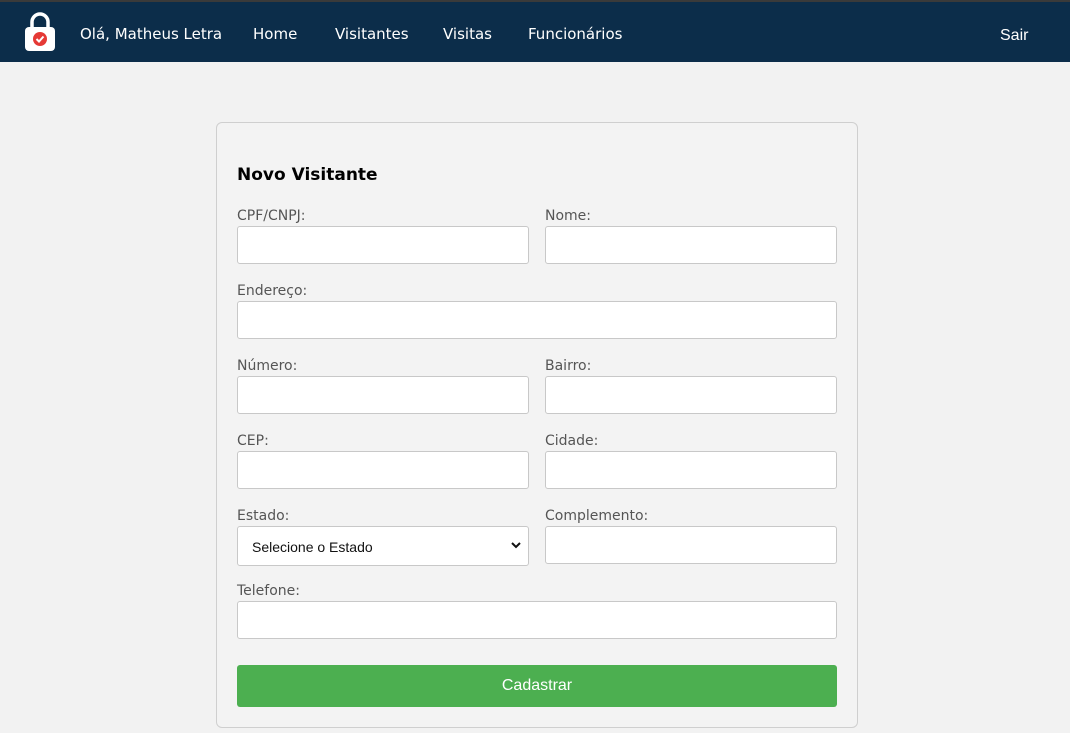  Describe the element at coordinates (253, 441) in the screenshot. I see `cep-label: CEP:` at that location.